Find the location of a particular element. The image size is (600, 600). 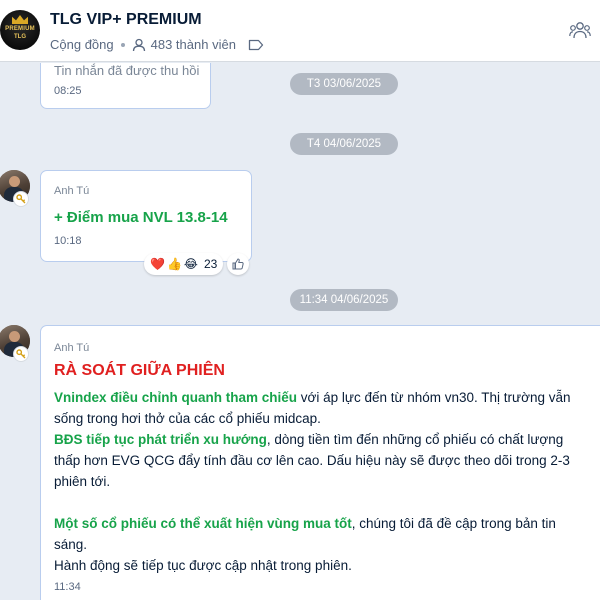

thumbs-up-icon is located at coordinates (238, 264).